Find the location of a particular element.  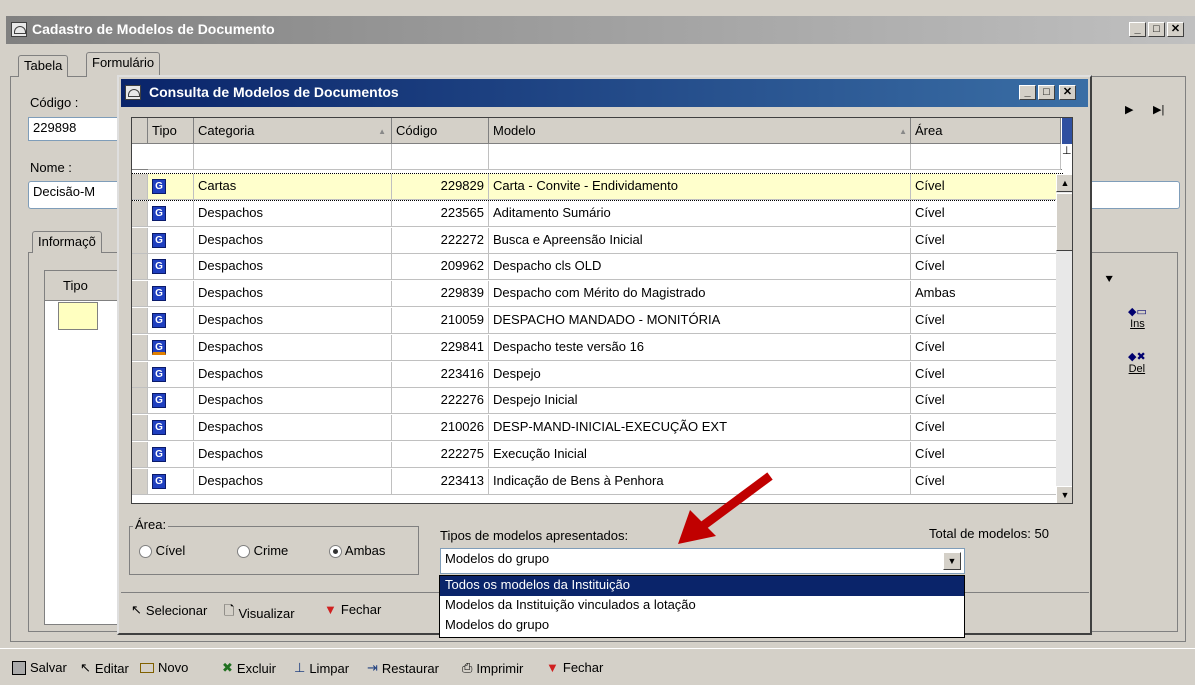

restaurar-button: ⇥ Restaurar is located at coordinates (403, 668).